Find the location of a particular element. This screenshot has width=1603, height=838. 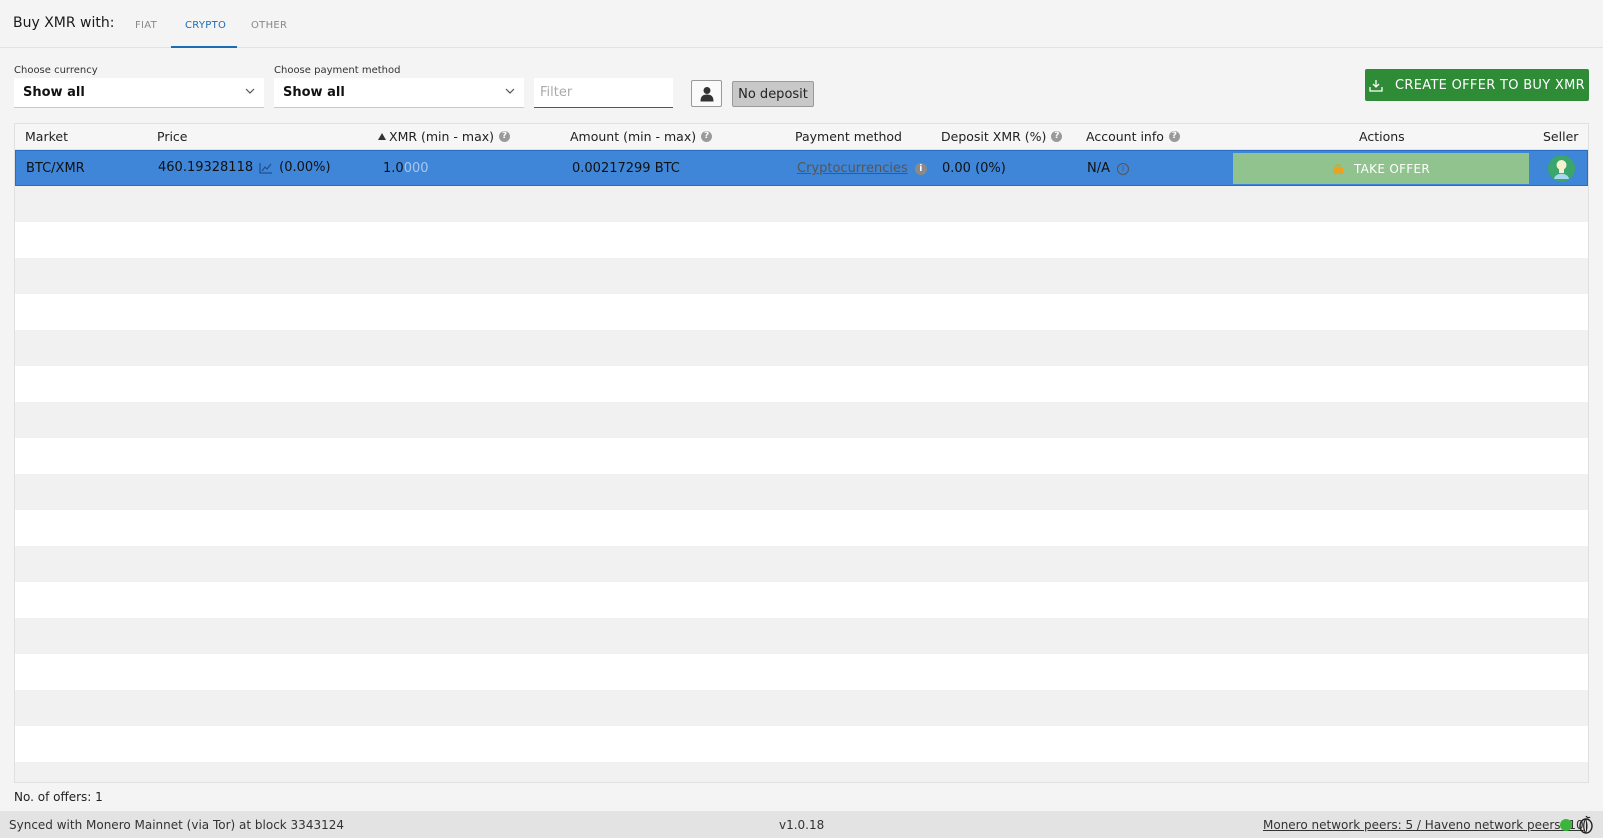

column-label: Market is located at coordinates (46, 136).